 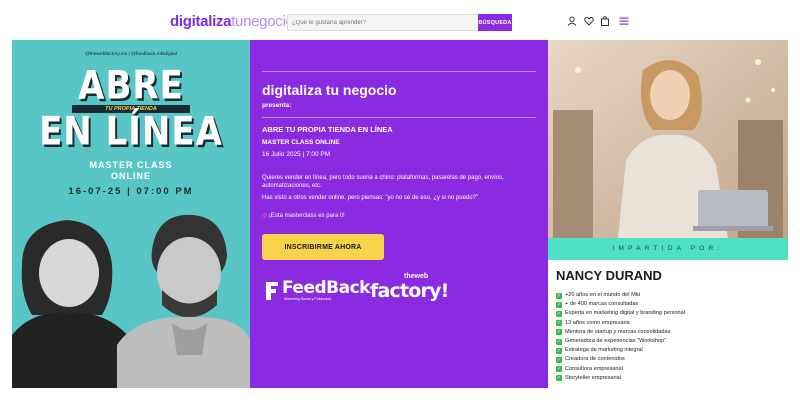 I want to click on list-item: ✓ + de 400 marcas consultadas, so click(x=620, y=304).